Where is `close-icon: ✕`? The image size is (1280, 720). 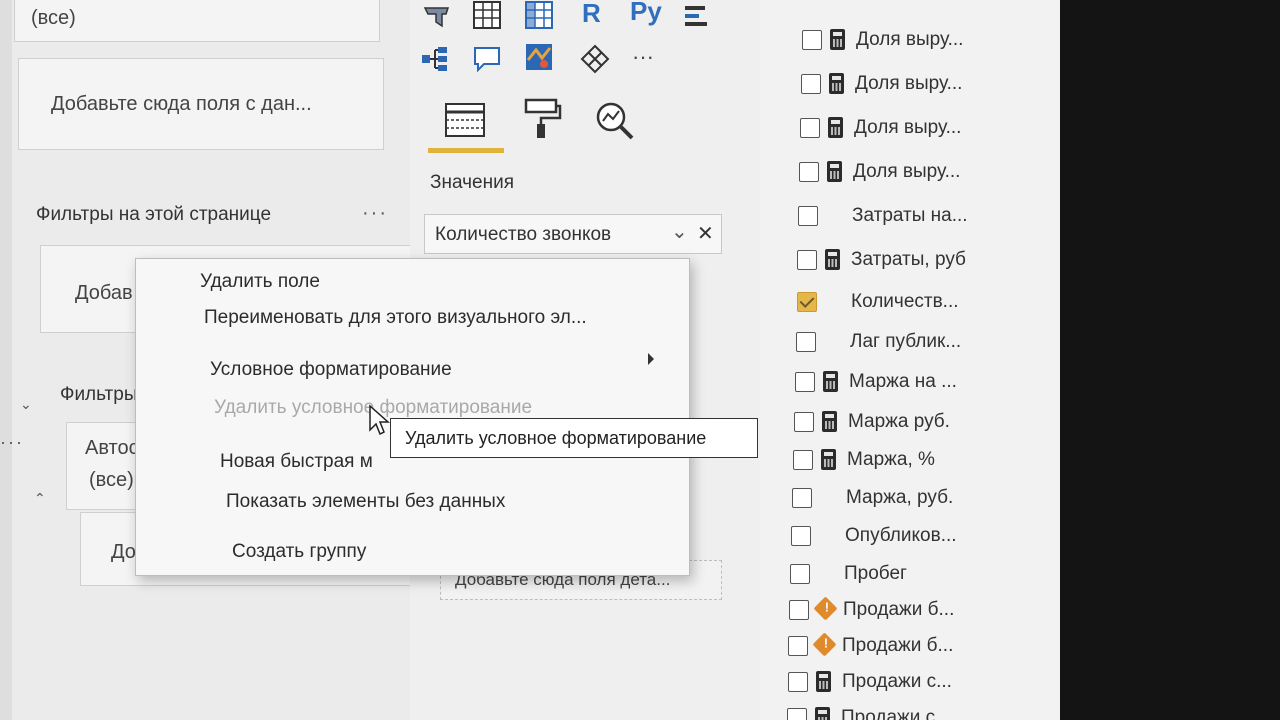
close-icon: ✕ is located at coordinates (705, 233).